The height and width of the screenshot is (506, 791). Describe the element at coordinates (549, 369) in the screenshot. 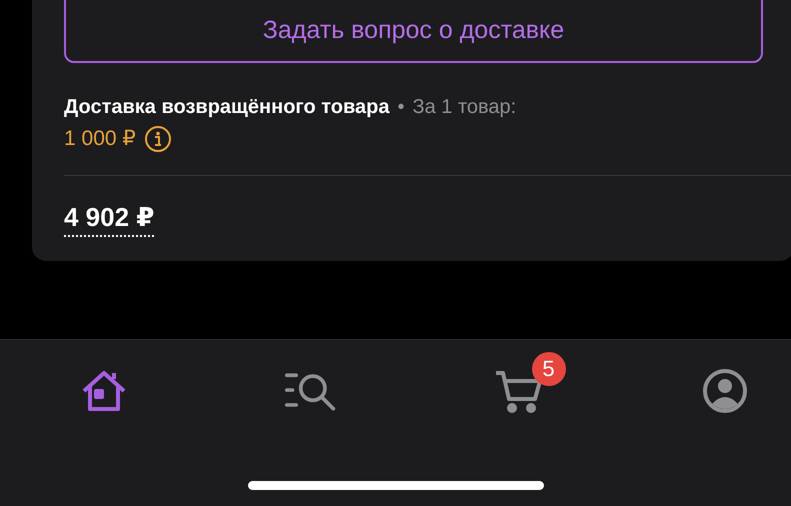

I see `cart-count-badge: 5` at that location.